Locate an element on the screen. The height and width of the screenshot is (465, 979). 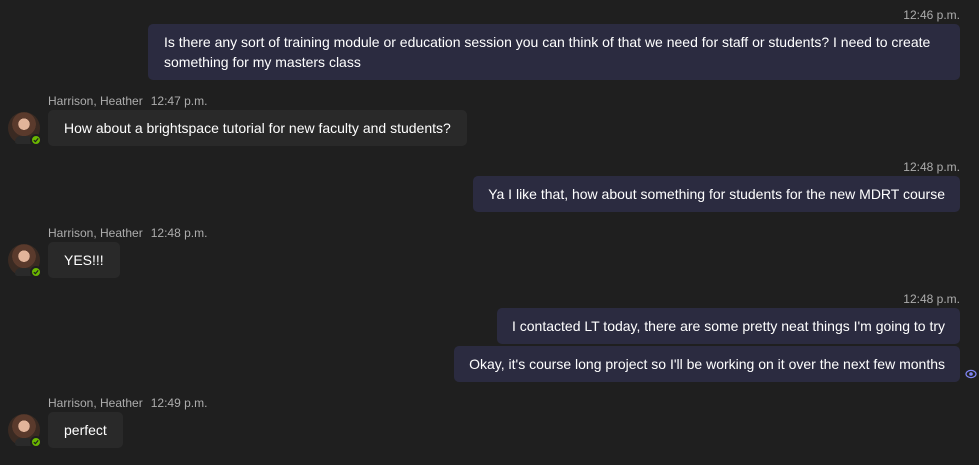
message-header: Harrison, Heather 12:47 p.m. is located at coordinates (127, 101).